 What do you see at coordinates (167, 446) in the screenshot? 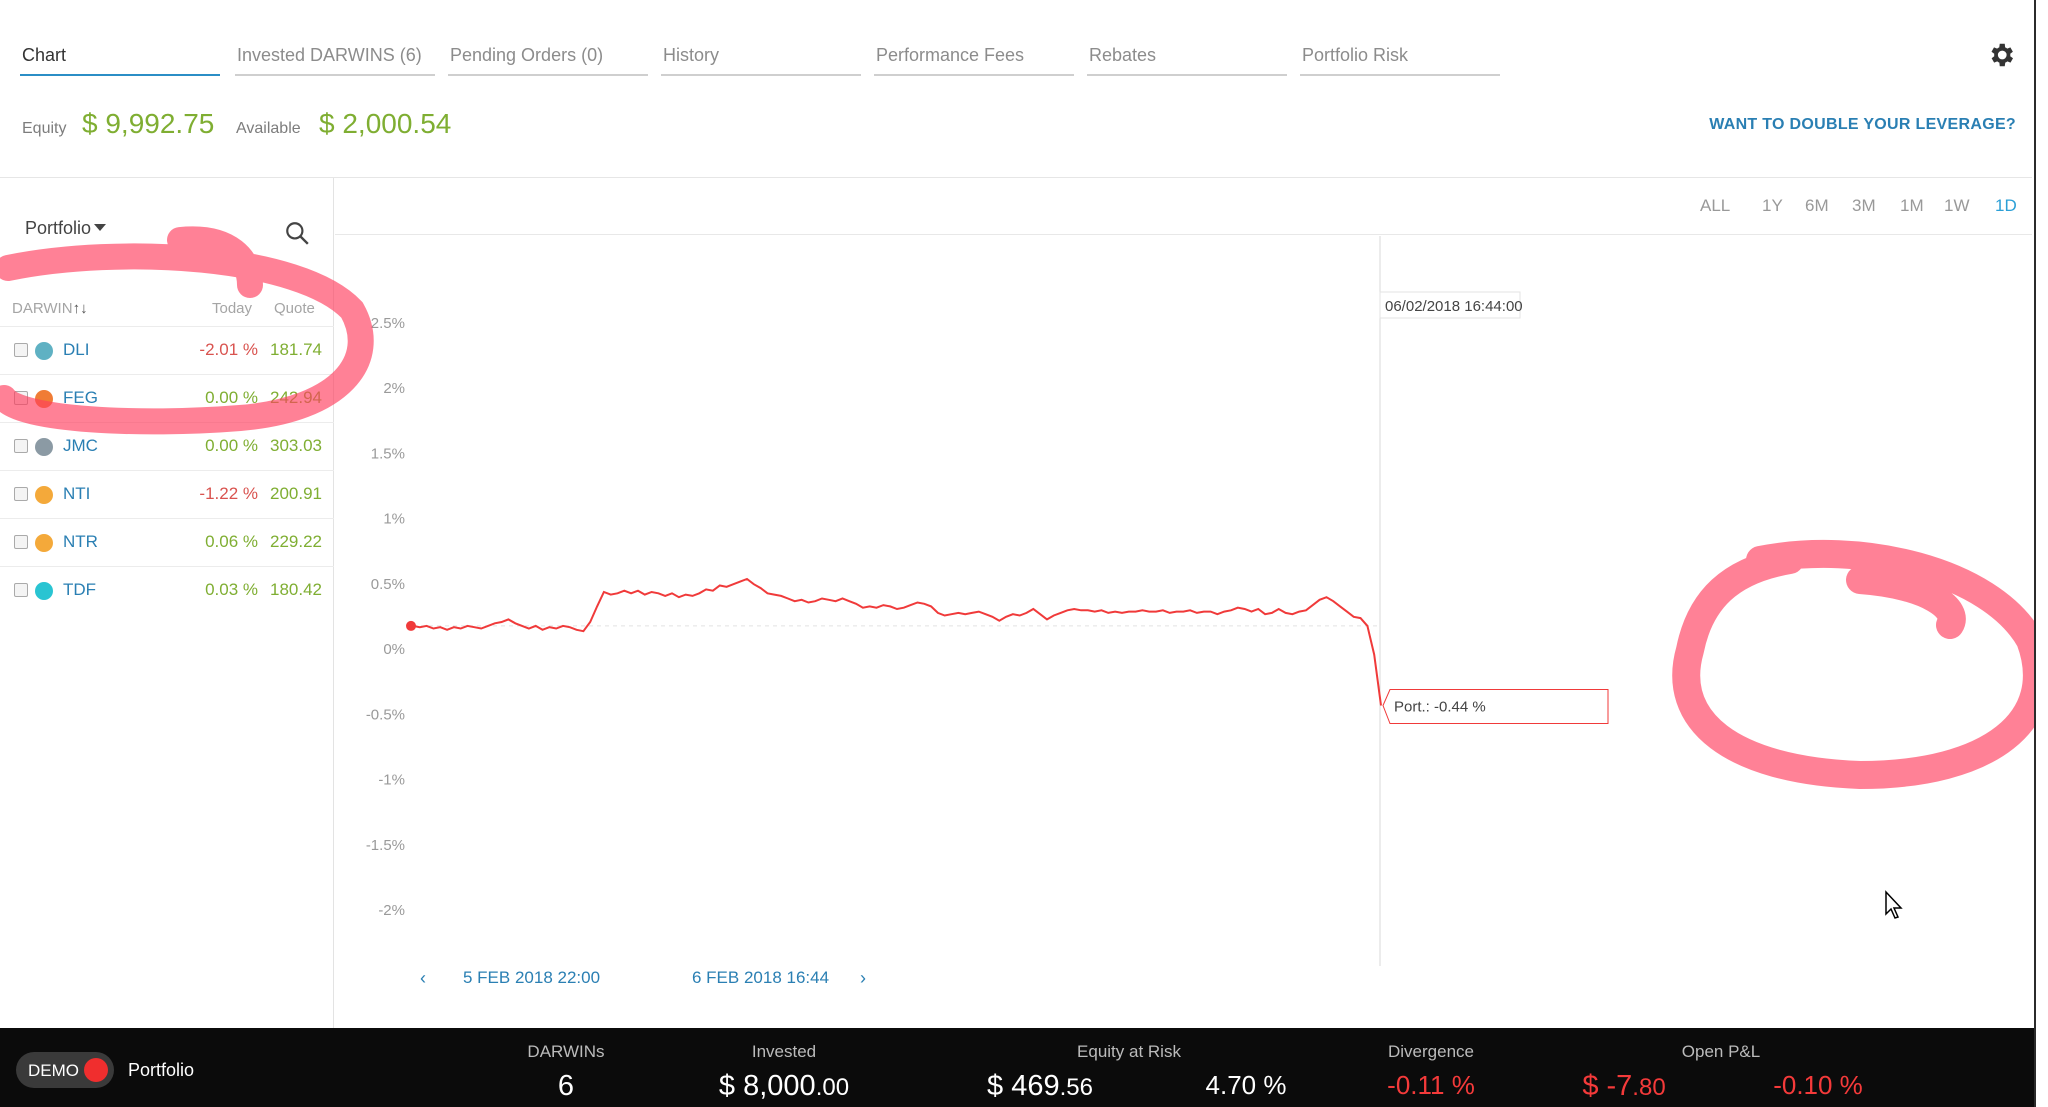
I see `darwin-row-jmc: JMC 0.00 % 303.03` at bounding box center [167, 446].